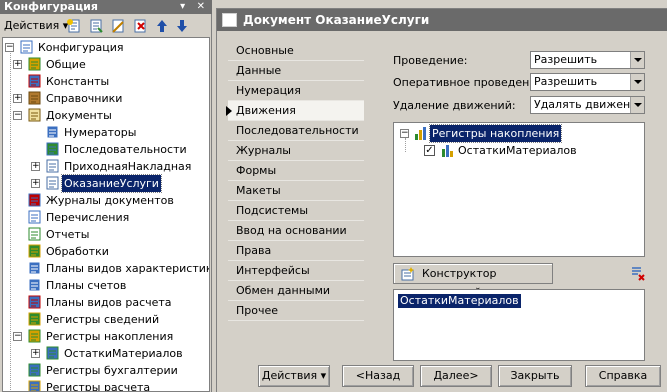 Image resolution: width=667 pixels, height=392 pixels. What do you see at coordinates (473, 281) in the screenshot?
I see `movements-constructor-button: Конструктор движений` at bounding box center [473, 281].